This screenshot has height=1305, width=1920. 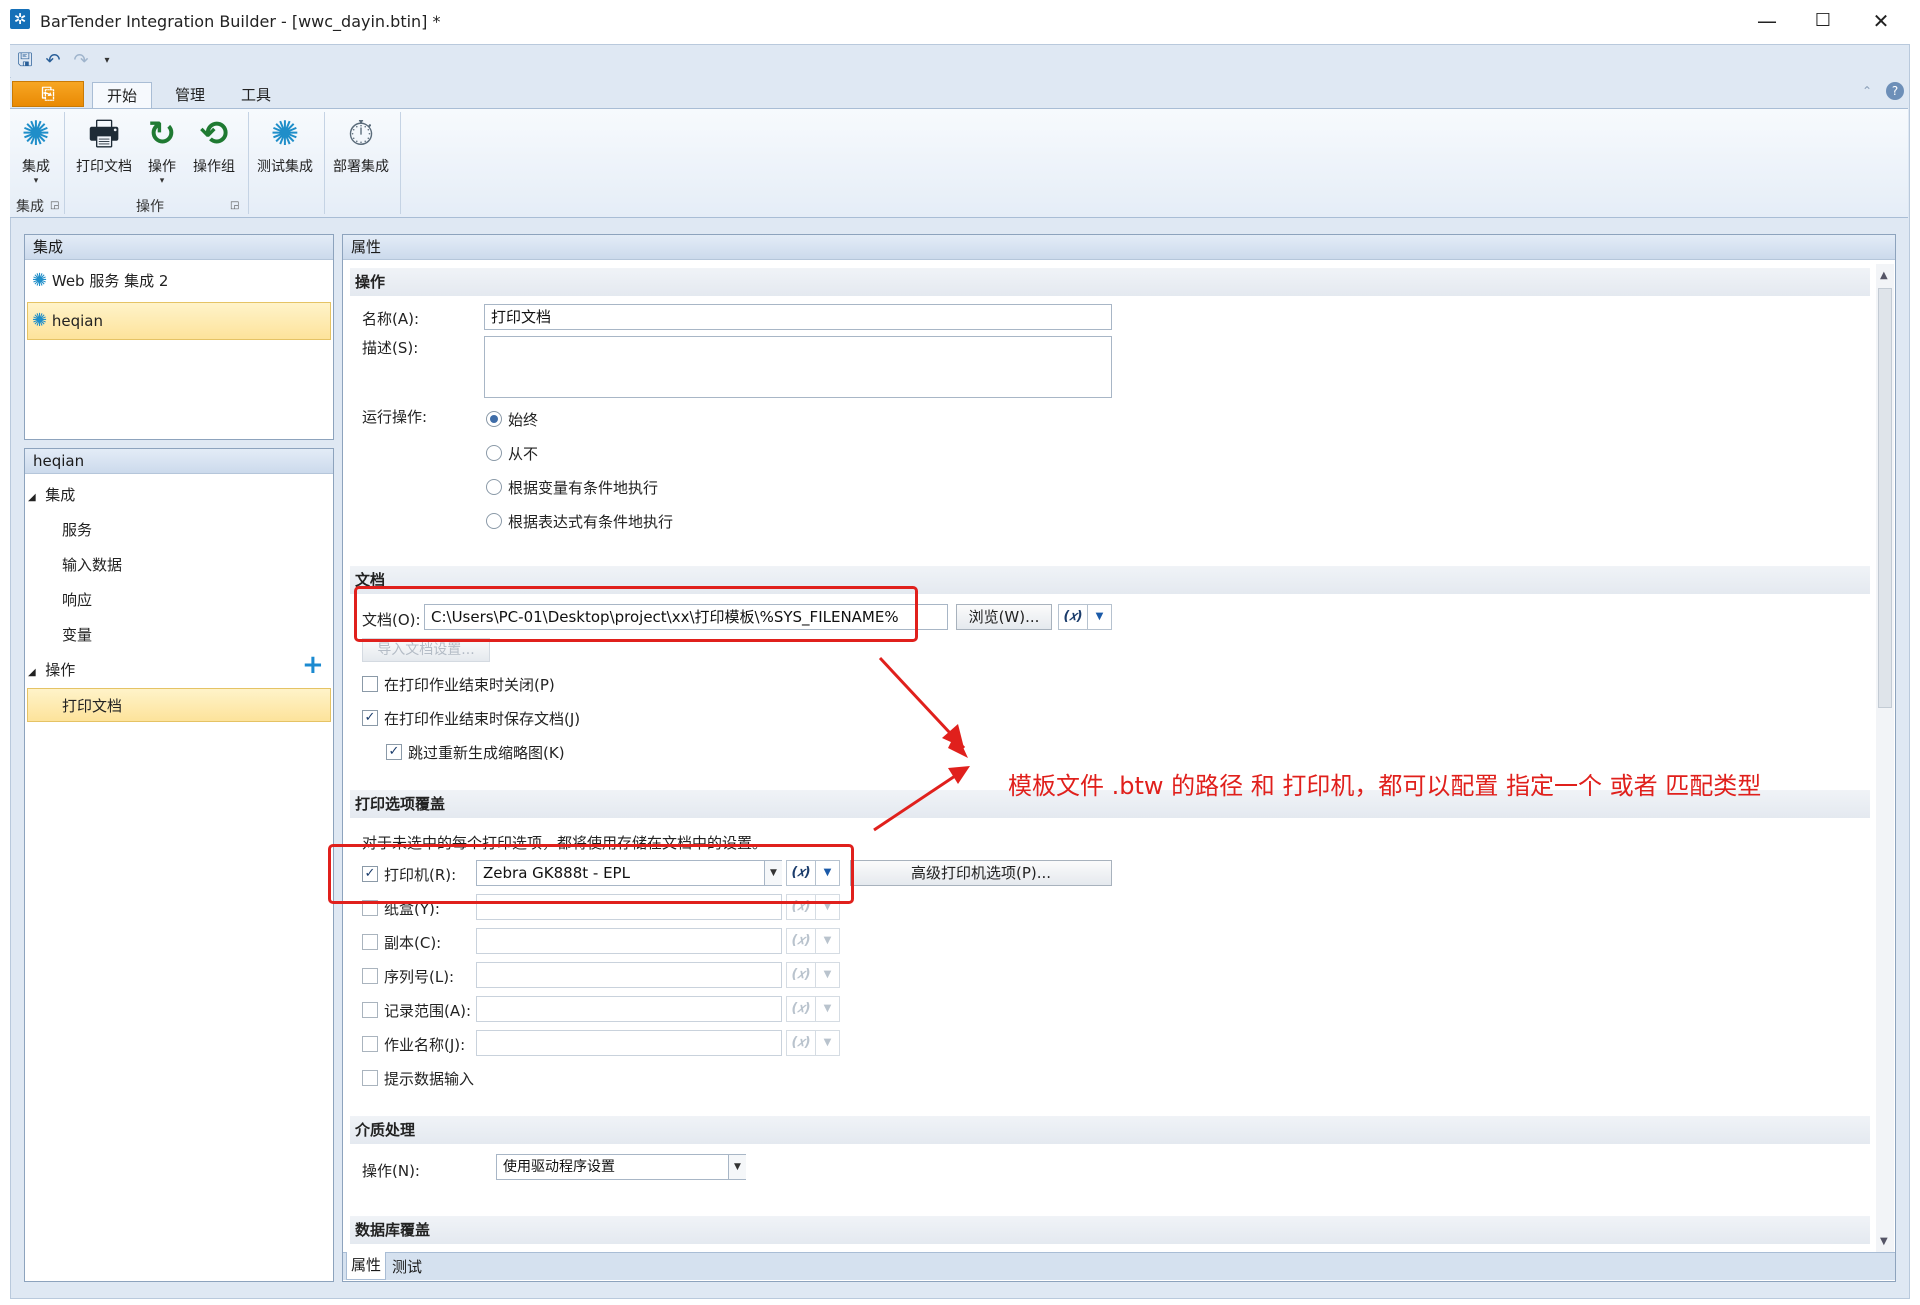 What do you see at coordinates (77, 529) in the screenshot?
I see `tree-item: 服务` at bounding box center [77, 529].